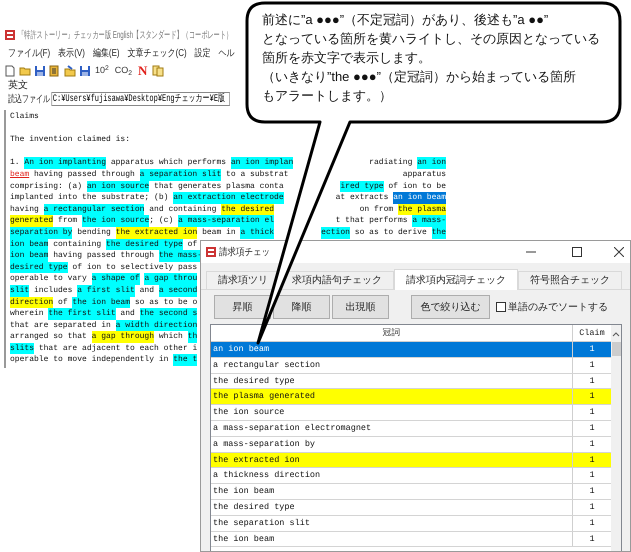 The image size is (631, 552). Describe the element at coordinates (143, 70) in the screenshot. I see `toolbar-button: N` at that location.